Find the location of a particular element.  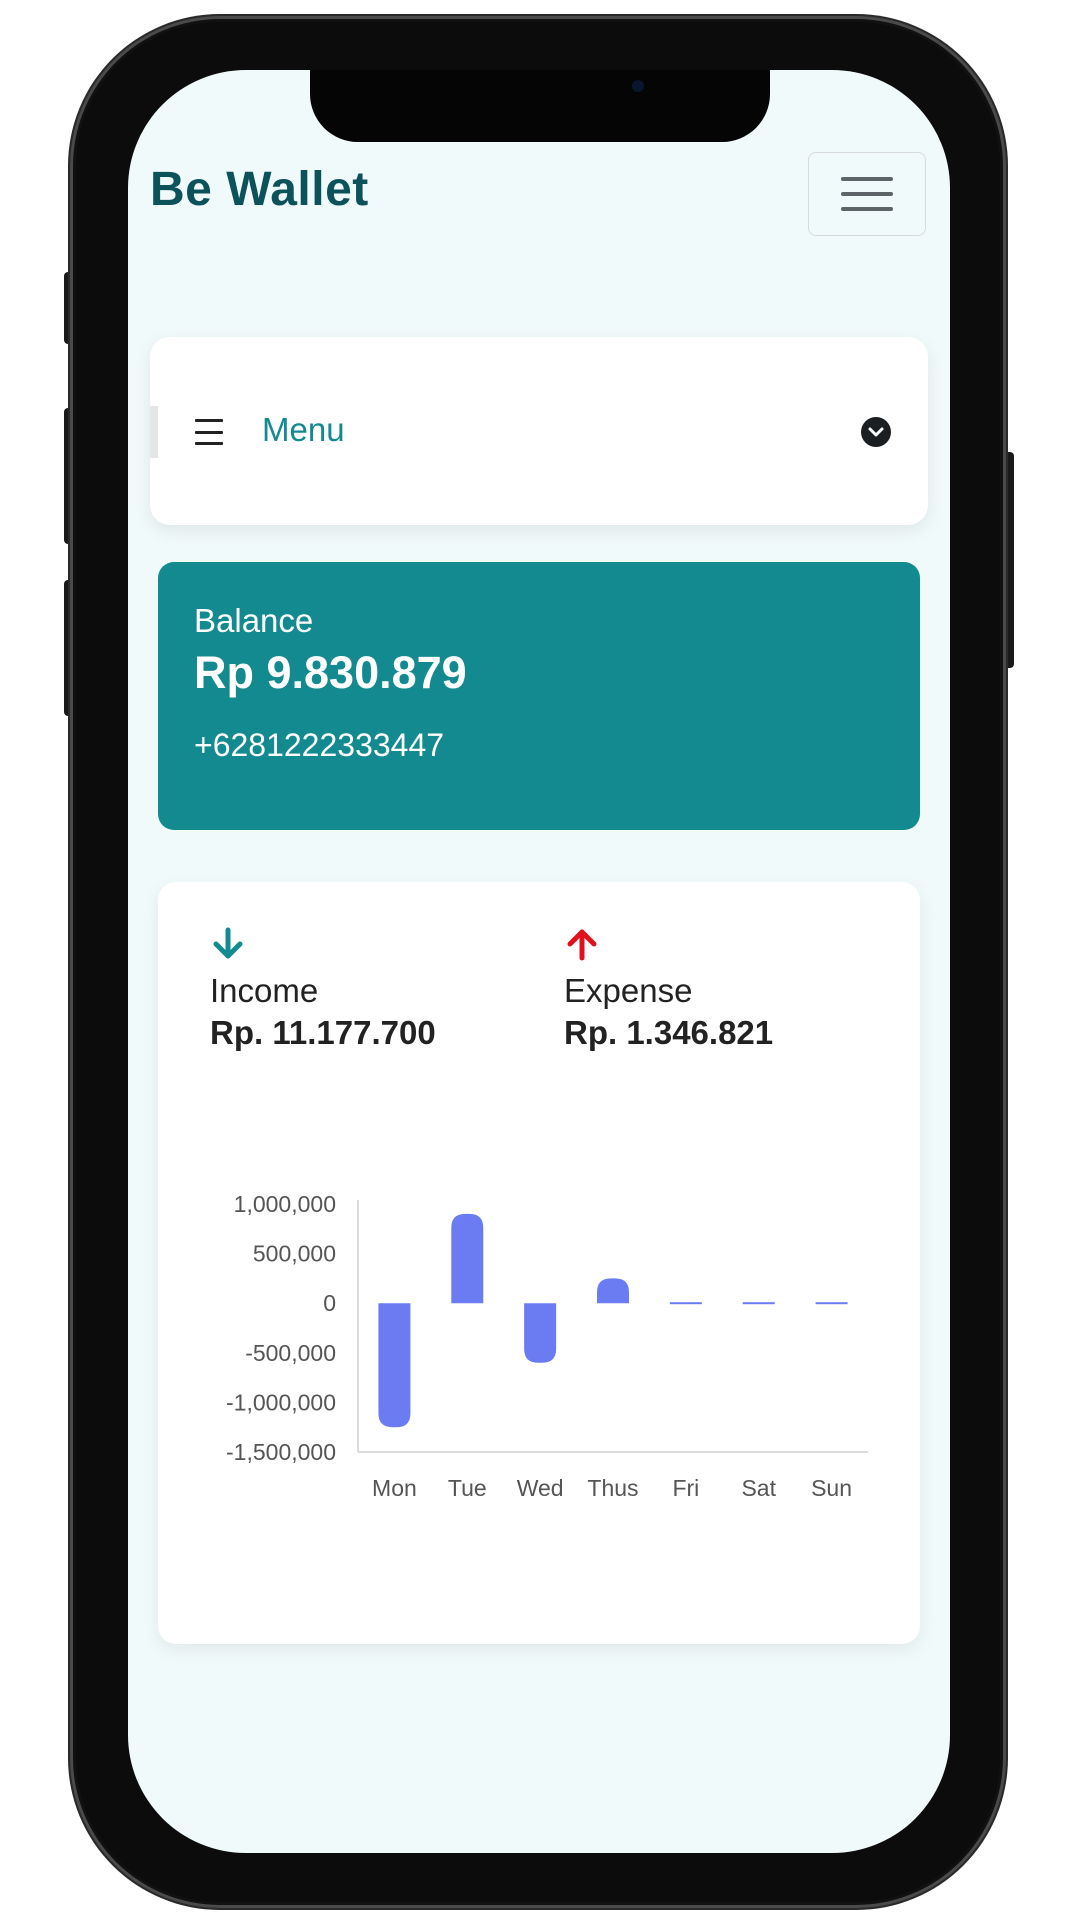

chart-x-tick-label: Tue is located at coordinates (467, 1488).